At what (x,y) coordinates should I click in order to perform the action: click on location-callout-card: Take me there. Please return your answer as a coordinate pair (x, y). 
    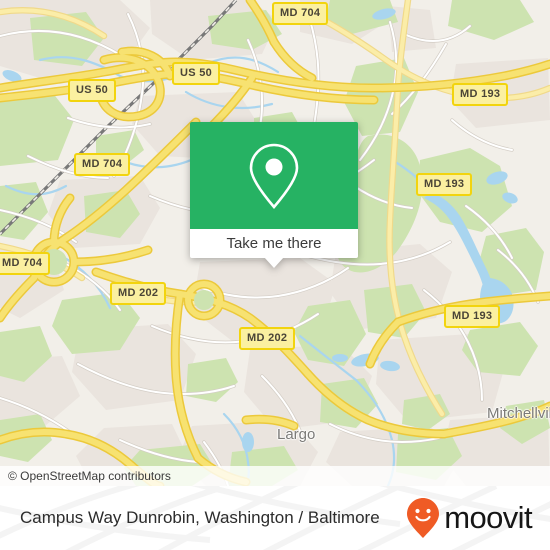
    Looking at the image, I should click on (274, 195).